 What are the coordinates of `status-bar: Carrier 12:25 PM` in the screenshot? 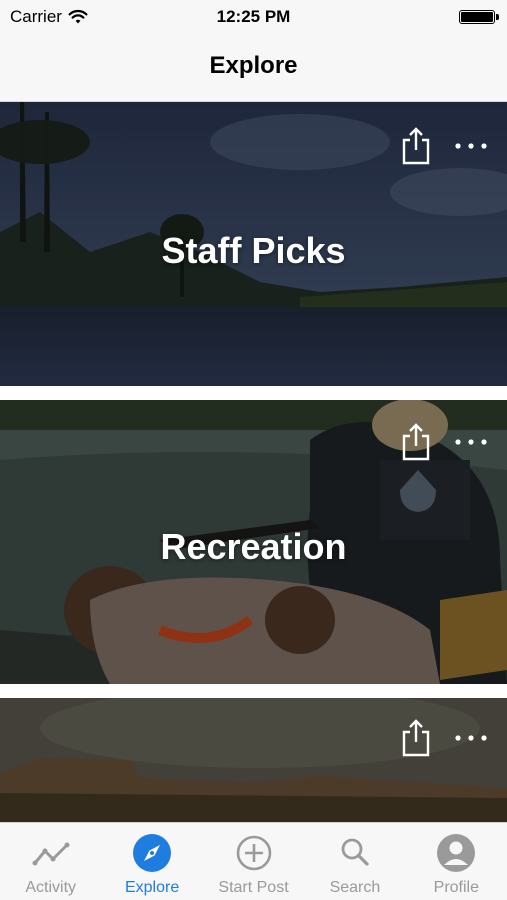 It's located at (253, 17).